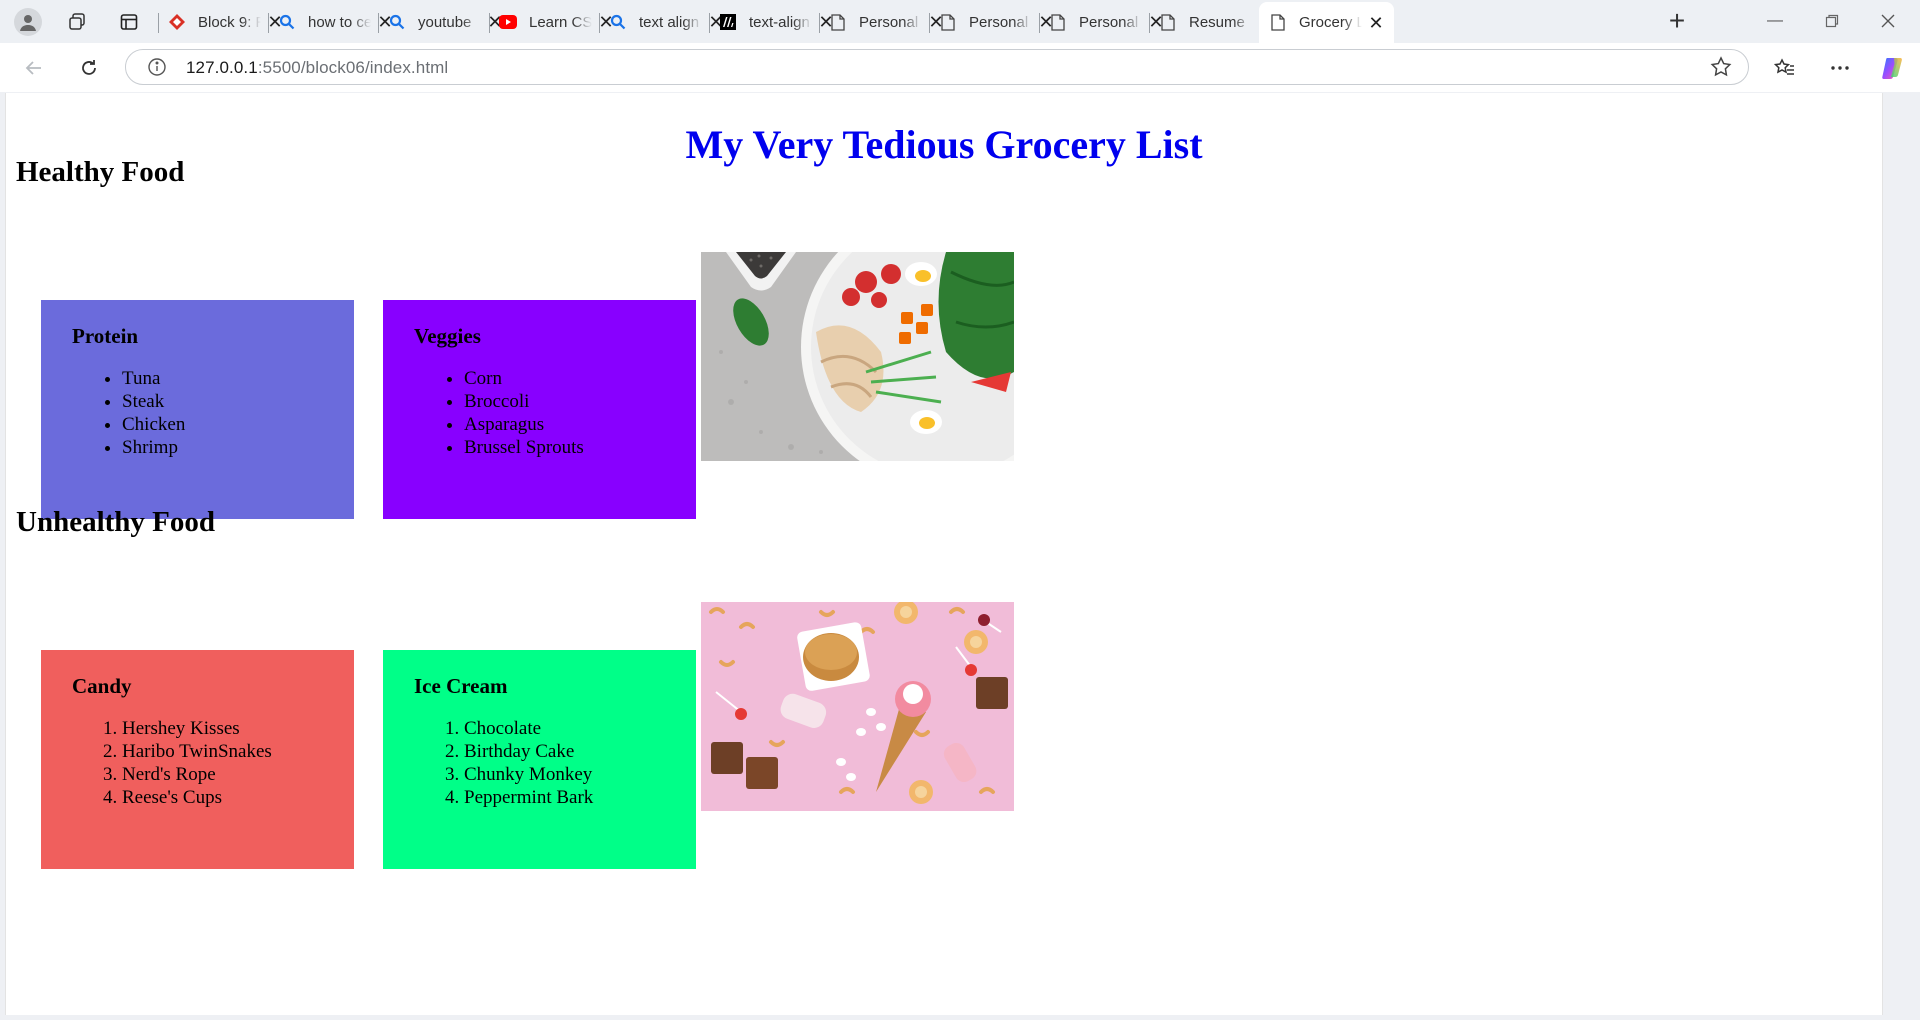 This screenshot has height=1020, width=1920. Describe the element at coordinates (1888, 21) in the screenshot. I see `close-window-button` at that location.